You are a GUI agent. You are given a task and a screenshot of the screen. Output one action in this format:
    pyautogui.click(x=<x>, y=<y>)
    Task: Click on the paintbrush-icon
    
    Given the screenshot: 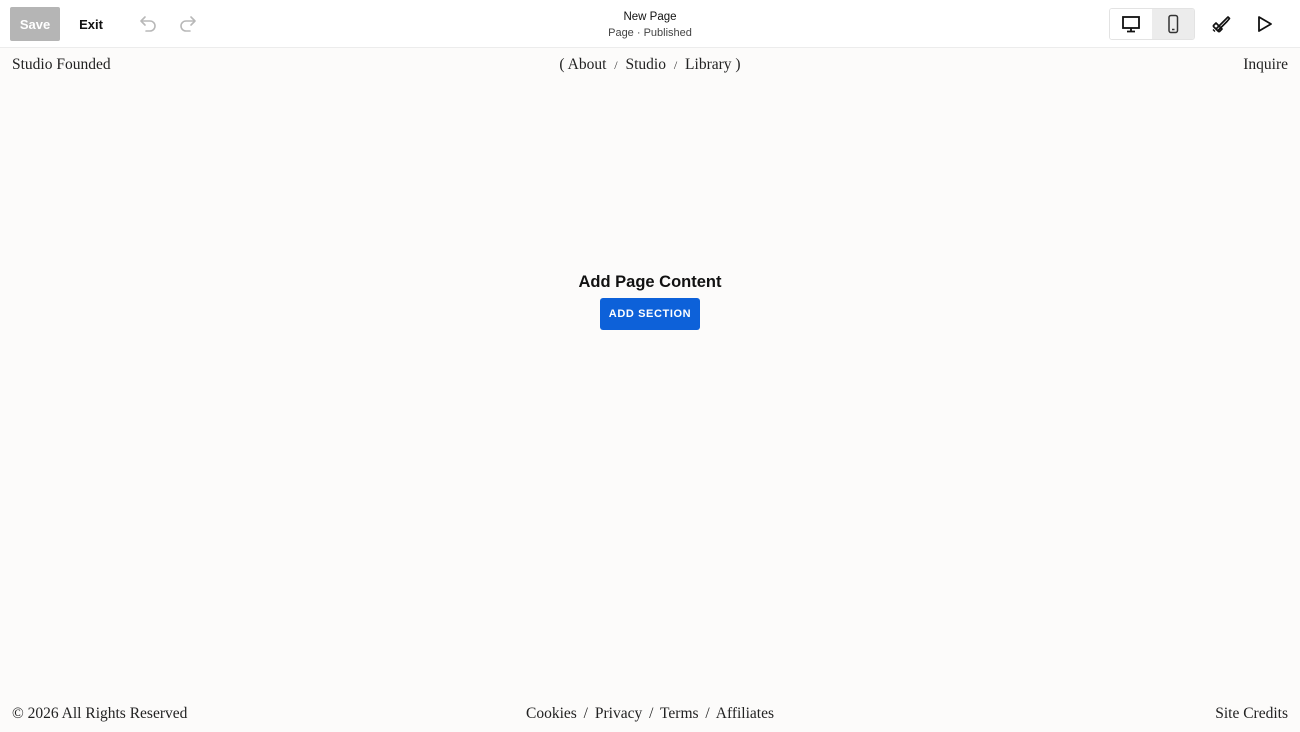 What is the action you would take?
    pyautogui.click(x=1221, y=24)
    